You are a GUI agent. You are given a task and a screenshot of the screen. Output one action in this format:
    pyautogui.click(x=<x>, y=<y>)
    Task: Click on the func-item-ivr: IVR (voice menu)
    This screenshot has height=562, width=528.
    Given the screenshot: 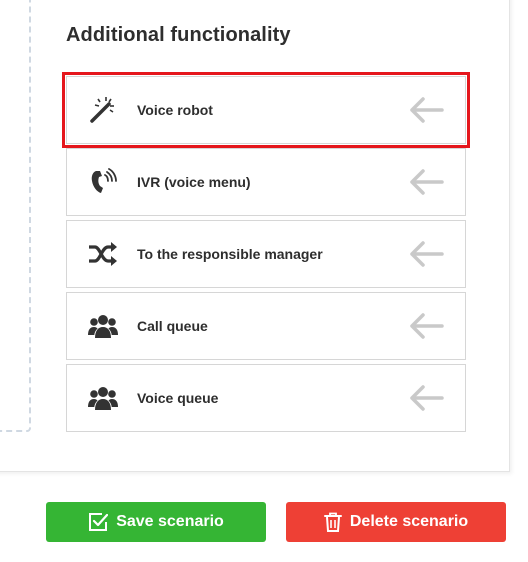 What is the action you would take?
    pyautogui.click(x=266, y=182)
    